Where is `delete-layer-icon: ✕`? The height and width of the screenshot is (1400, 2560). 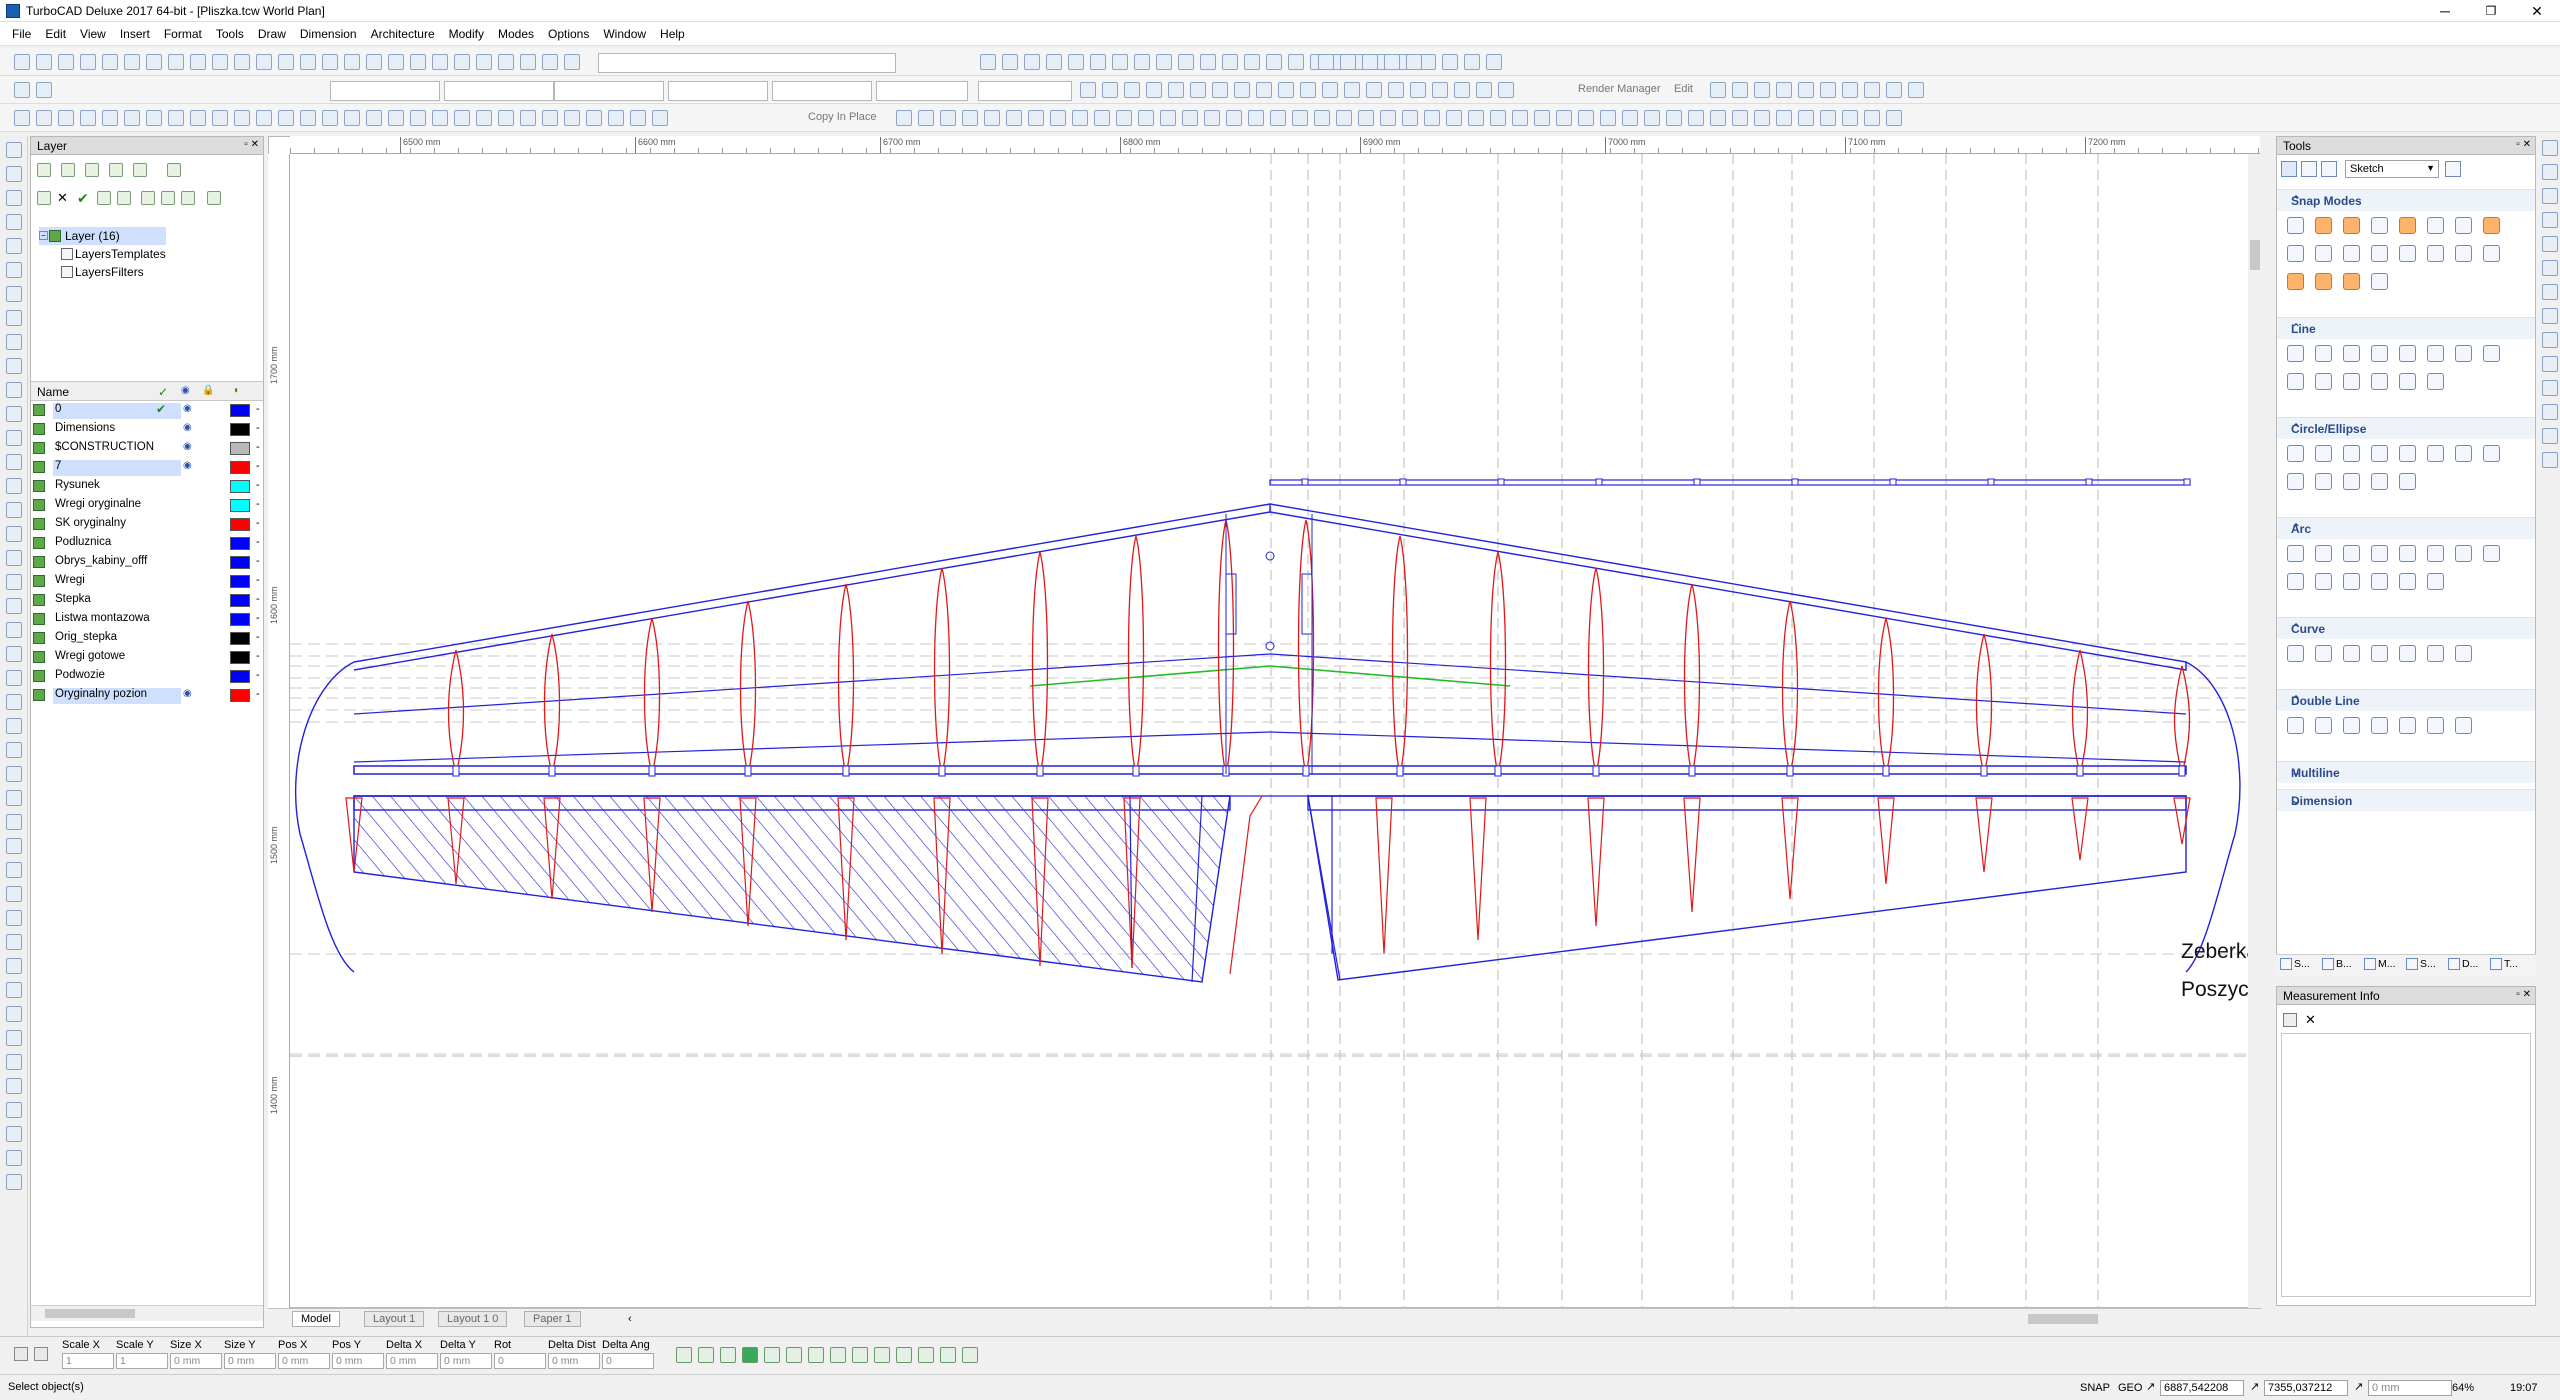 delete-layer-icon: ✕ is located at coordinates (64, 198).